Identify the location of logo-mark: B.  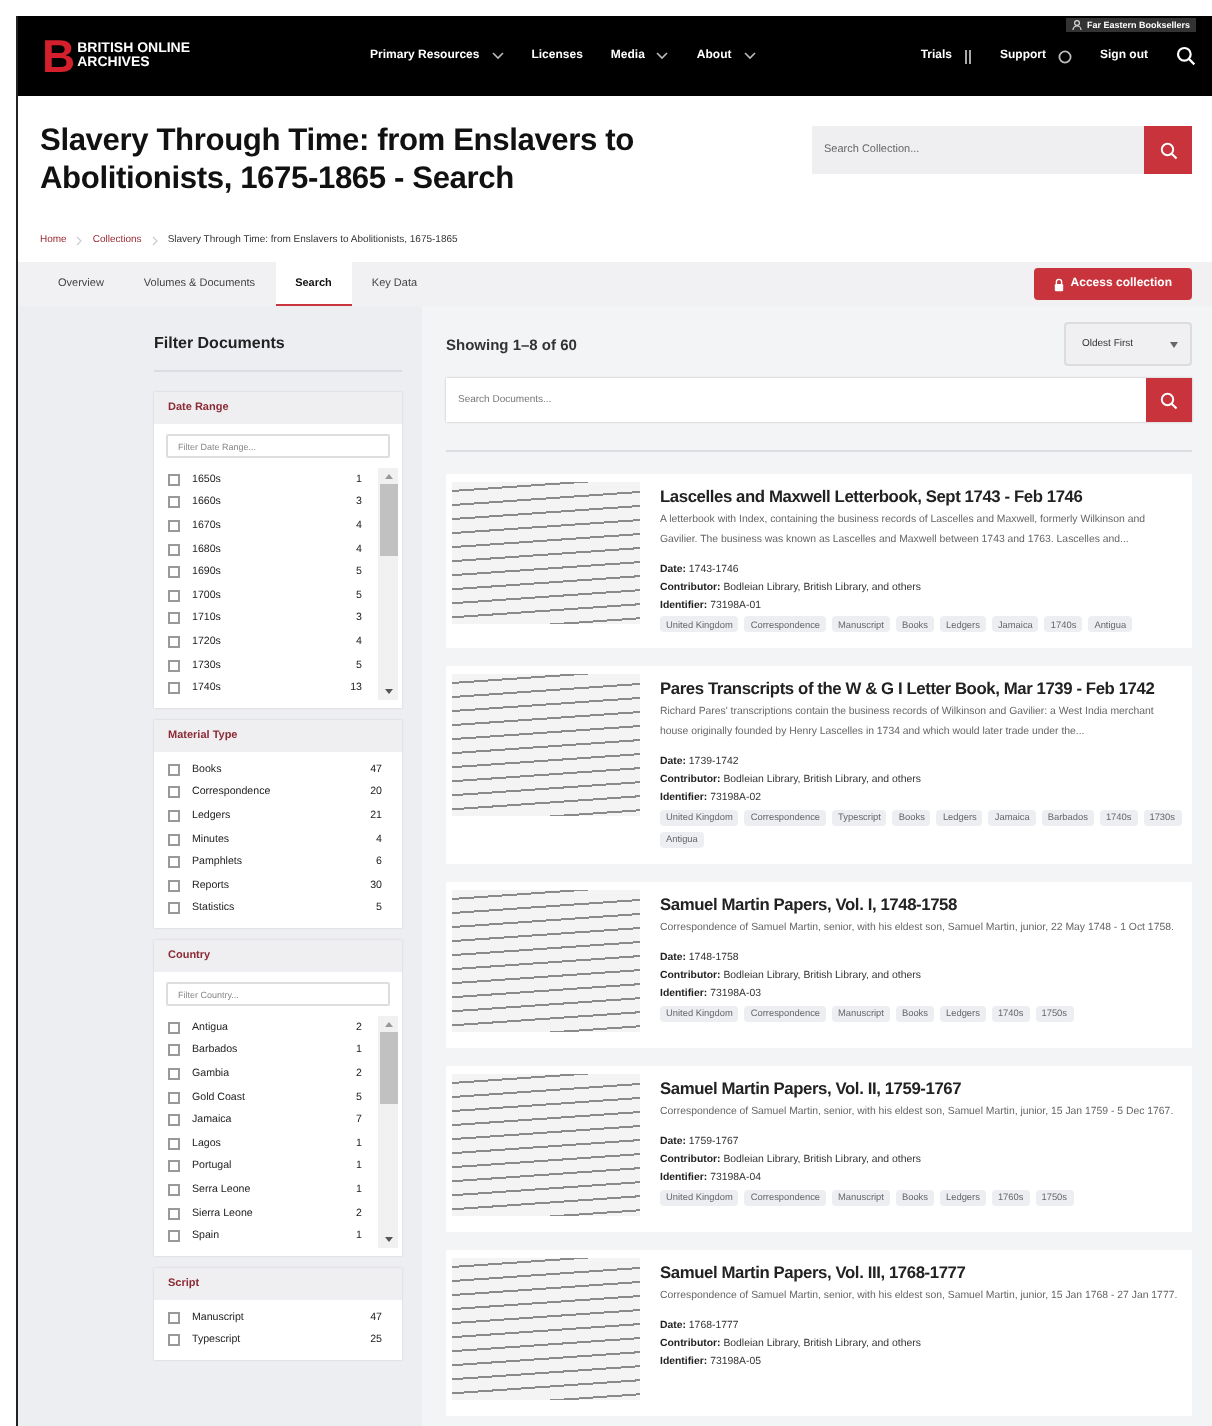
(59, 56).